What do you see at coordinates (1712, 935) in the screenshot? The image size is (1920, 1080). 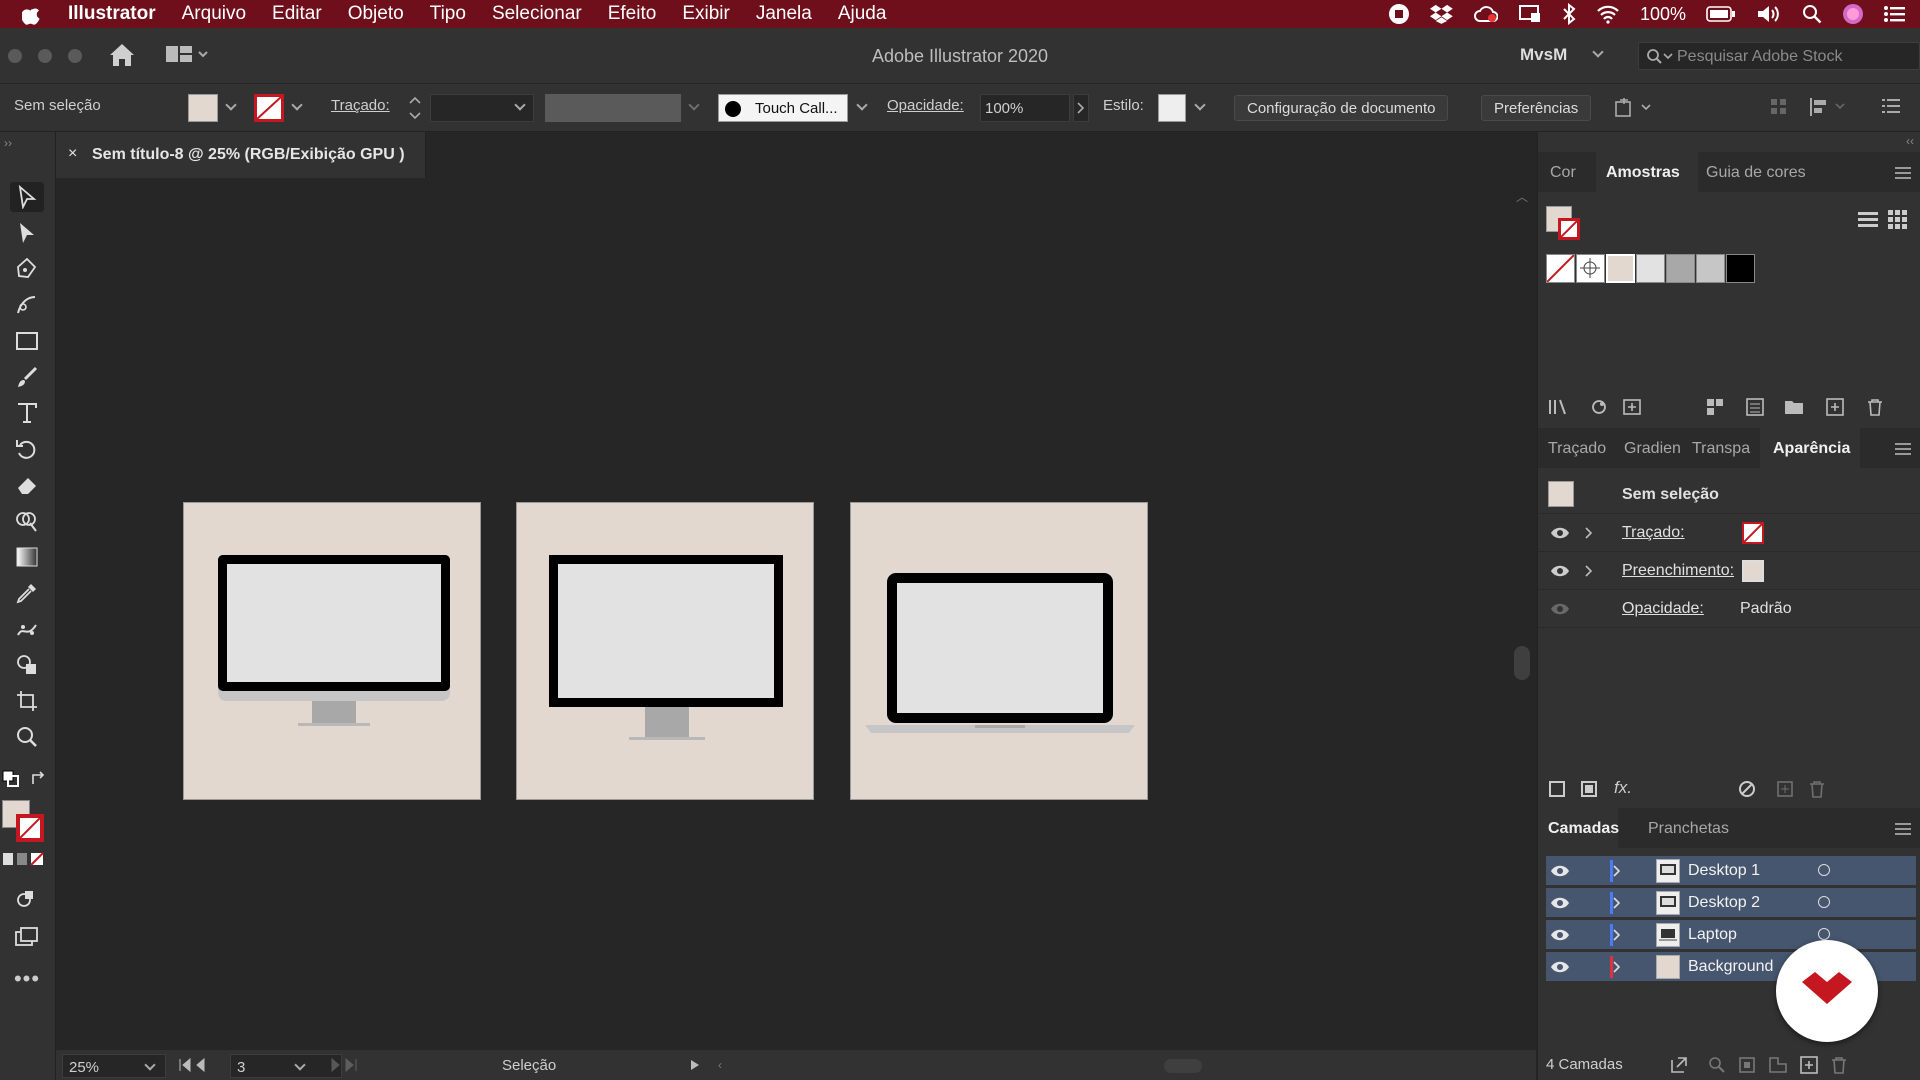 I see `layer-name: Laptop` at bounding box center [1712, 935].